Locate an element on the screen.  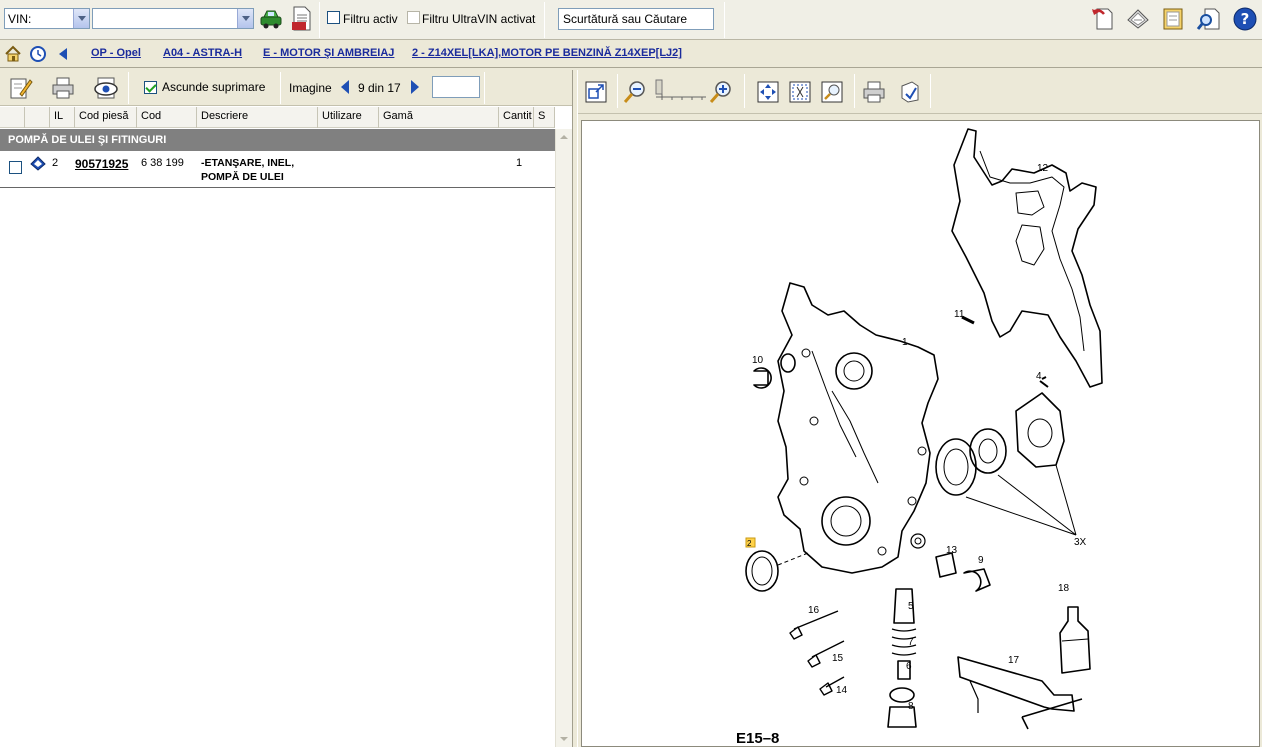
filter-active-label: Filtru activ is located at coordinates (370, 19).